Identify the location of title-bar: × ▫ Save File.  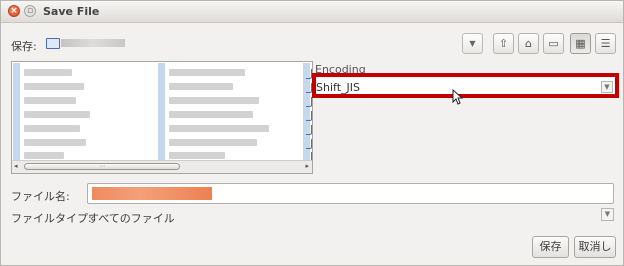
(312, 12).